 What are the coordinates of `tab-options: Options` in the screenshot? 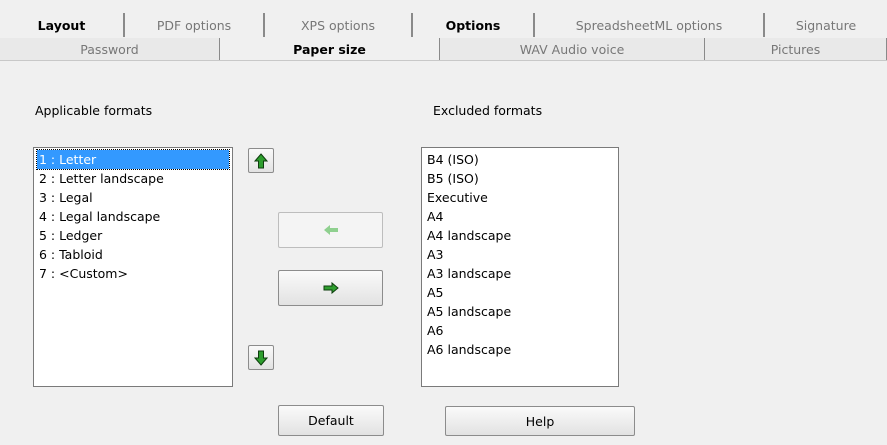 It's located at (474, 25).